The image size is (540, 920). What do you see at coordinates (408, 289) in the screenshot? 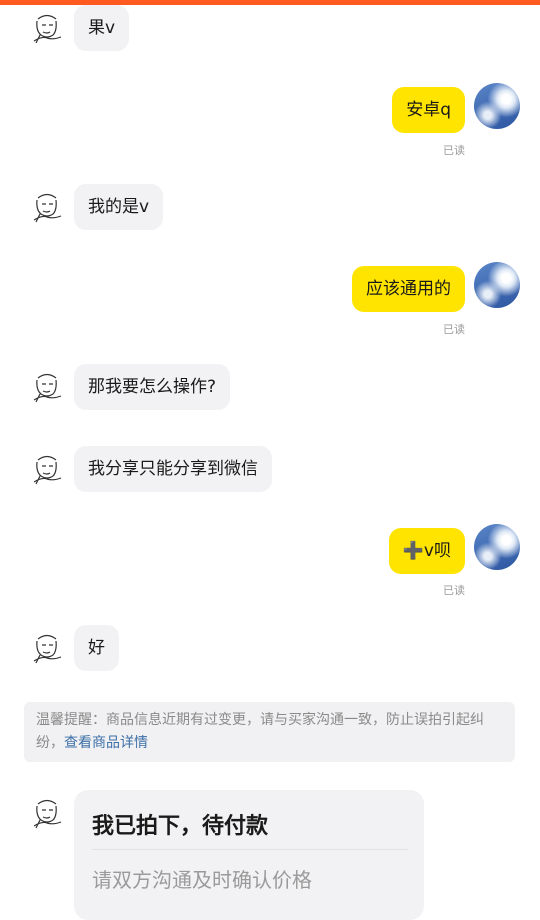
I see `message-bubble: 应该通用的` at bounding box center [408, 289].